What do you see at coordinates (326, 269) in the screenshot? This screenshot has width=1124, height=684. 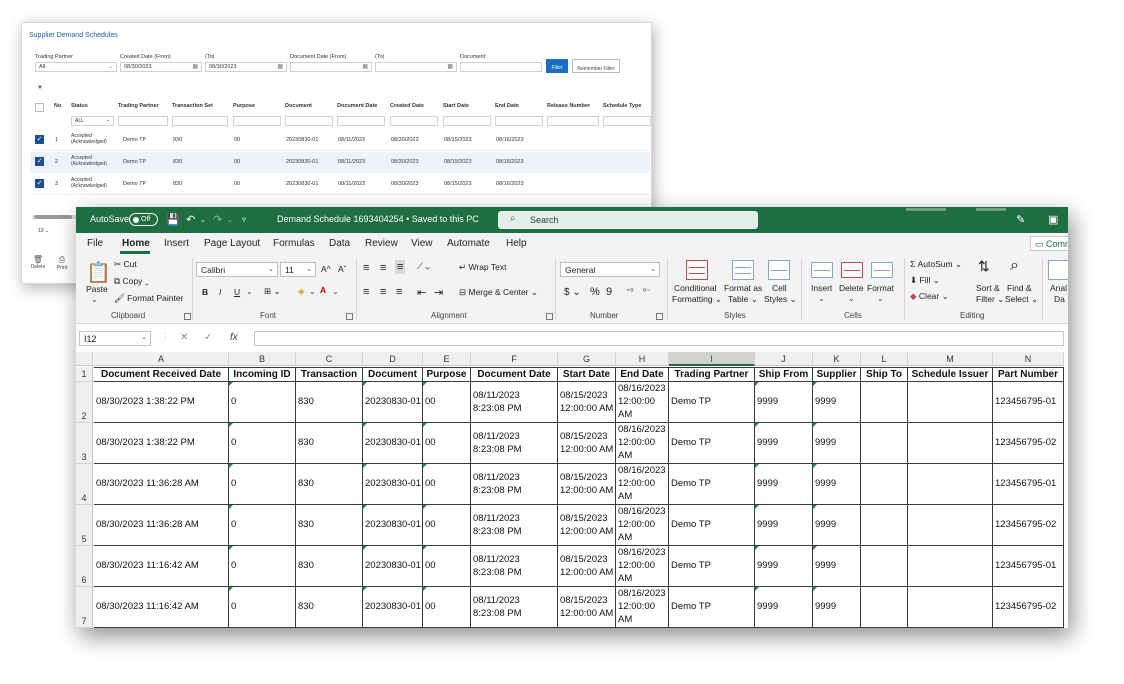 I see `increase-font-size-button: A^` at bounding box center [326, 269].